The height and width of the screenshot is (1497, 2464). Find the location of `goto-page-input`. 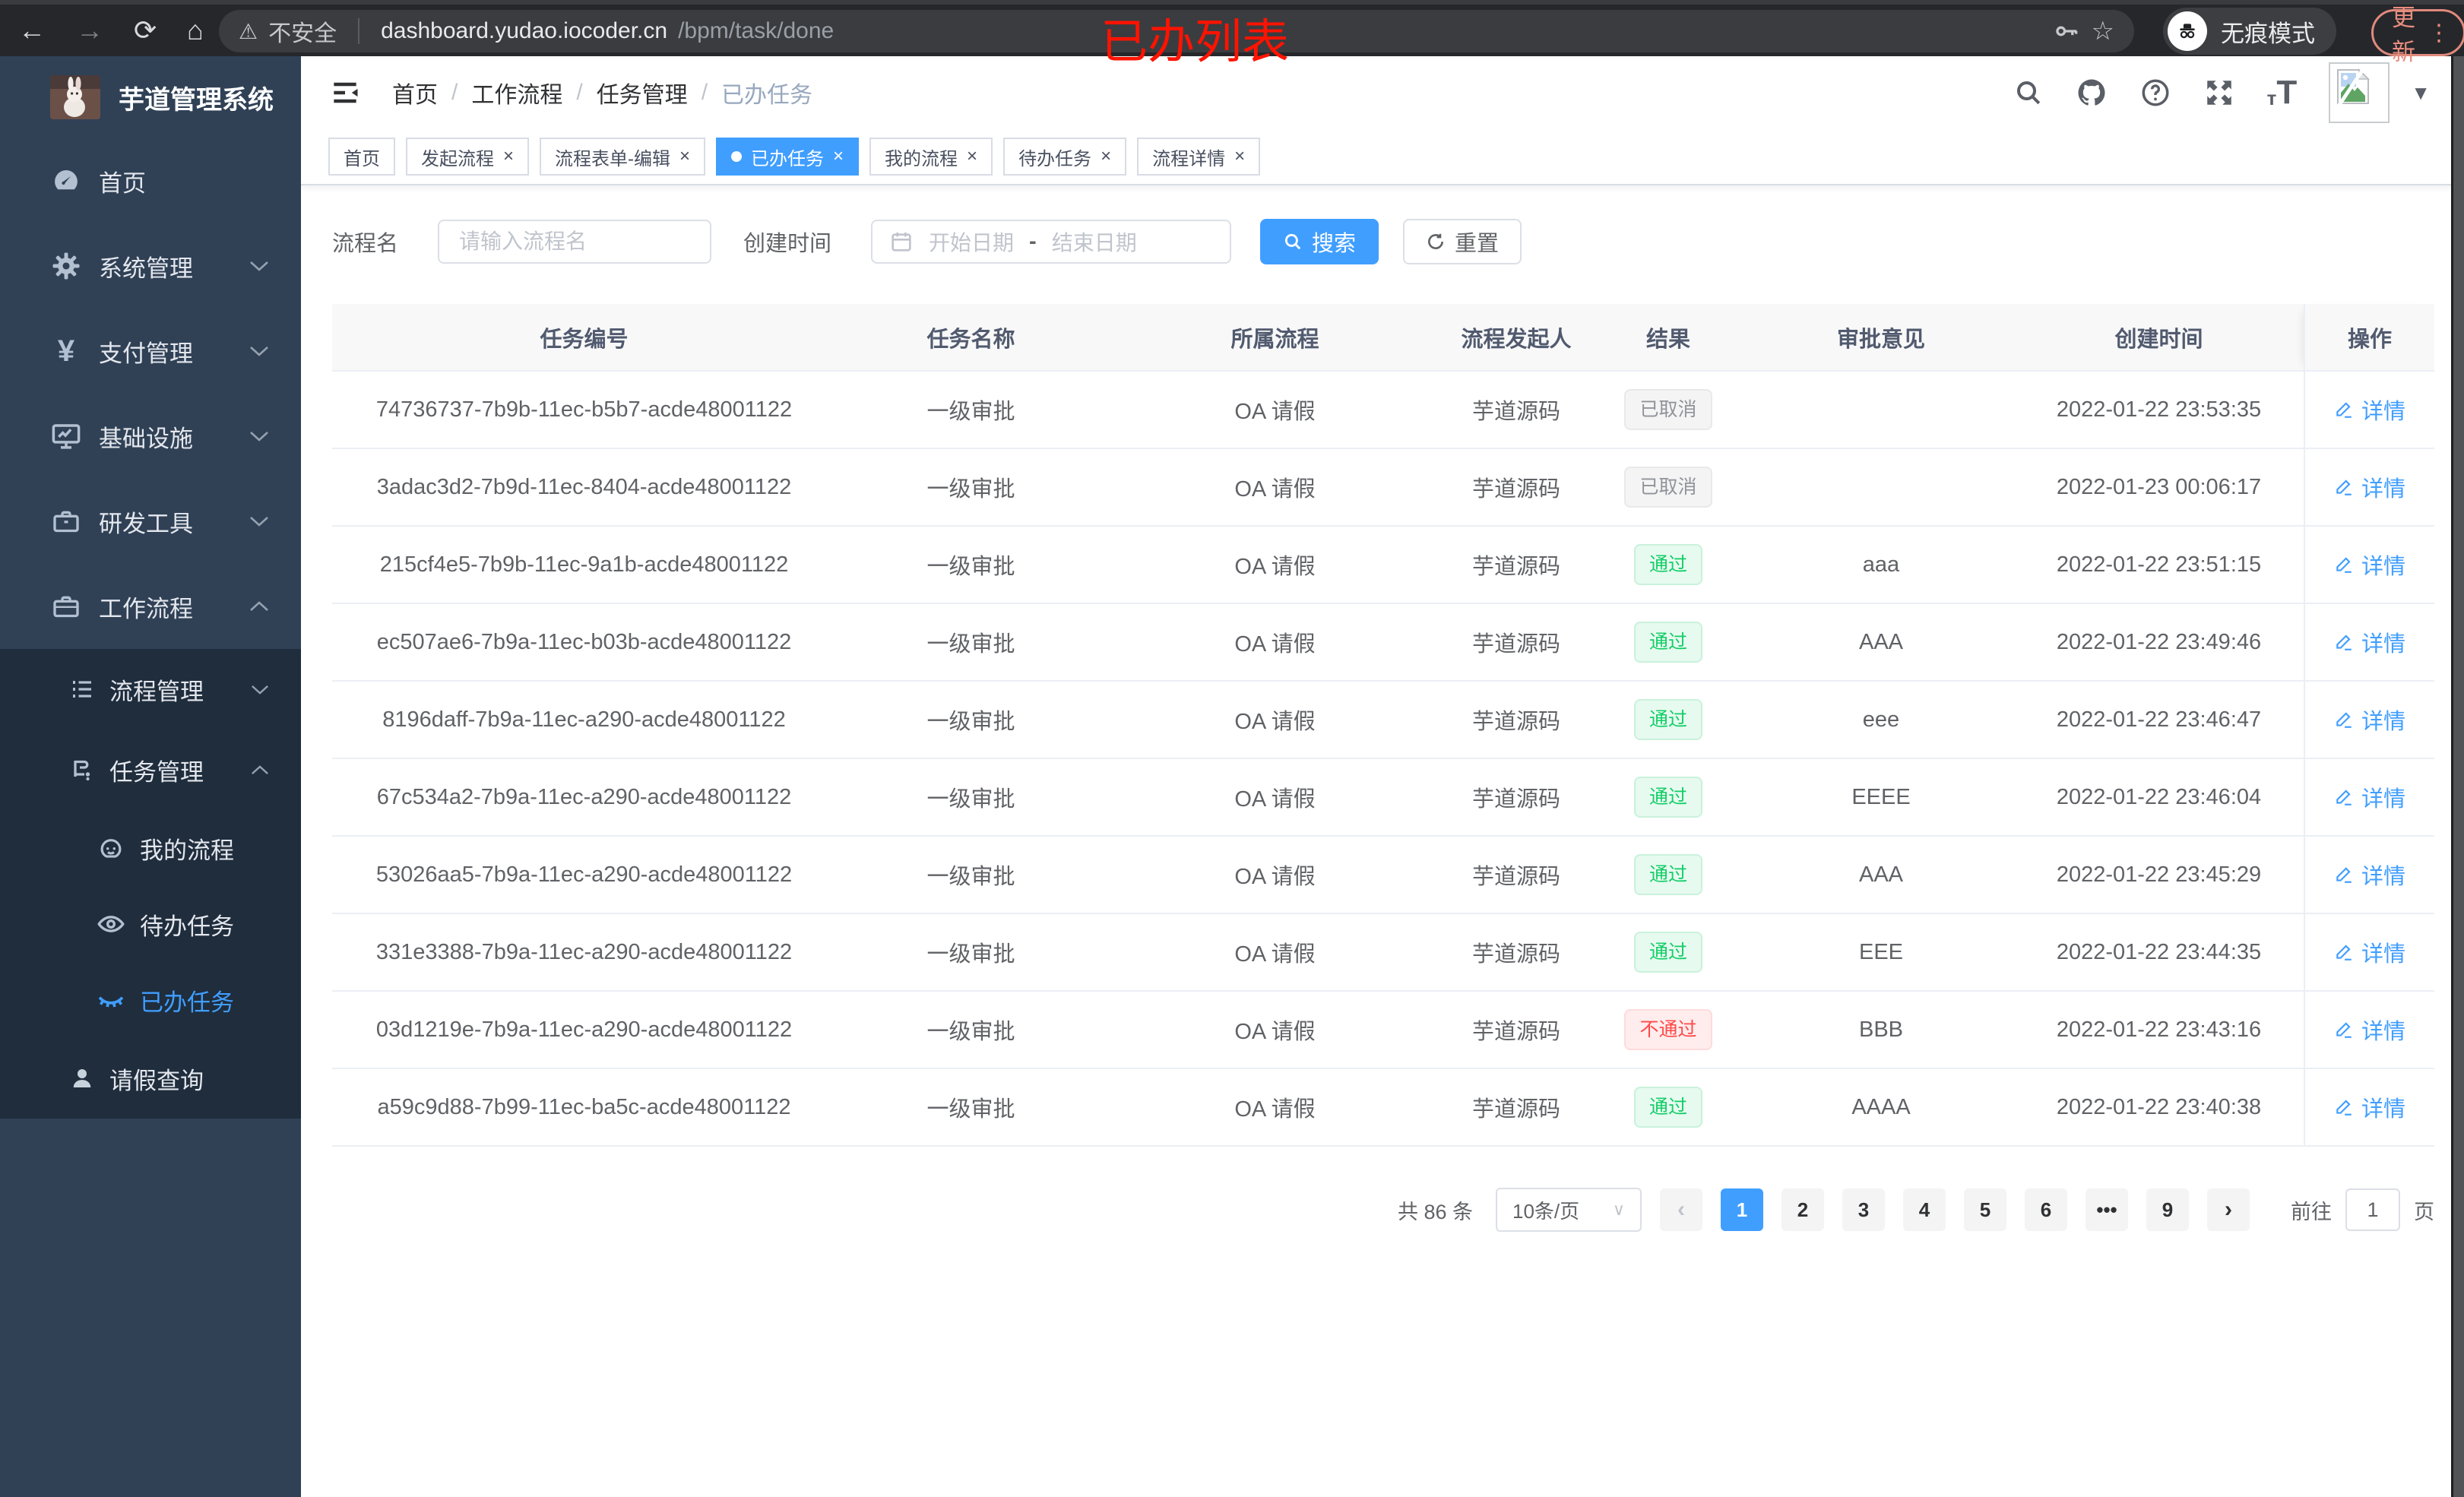

goto-page-input is located at coordinates (2372, 1209).